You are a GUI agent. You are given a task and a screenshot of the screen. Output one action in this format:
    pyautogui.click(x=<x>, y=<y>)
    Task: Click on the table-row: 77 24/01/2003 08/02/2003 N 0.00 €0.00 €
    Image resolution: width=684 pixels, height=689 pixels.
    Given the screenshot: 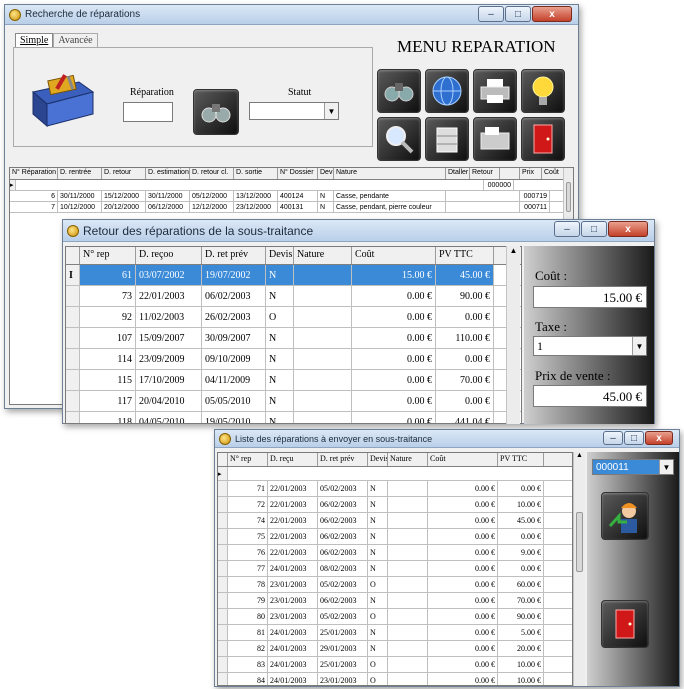 What is the action you would take?
    pyautogui.click(x=395, y=569)
    